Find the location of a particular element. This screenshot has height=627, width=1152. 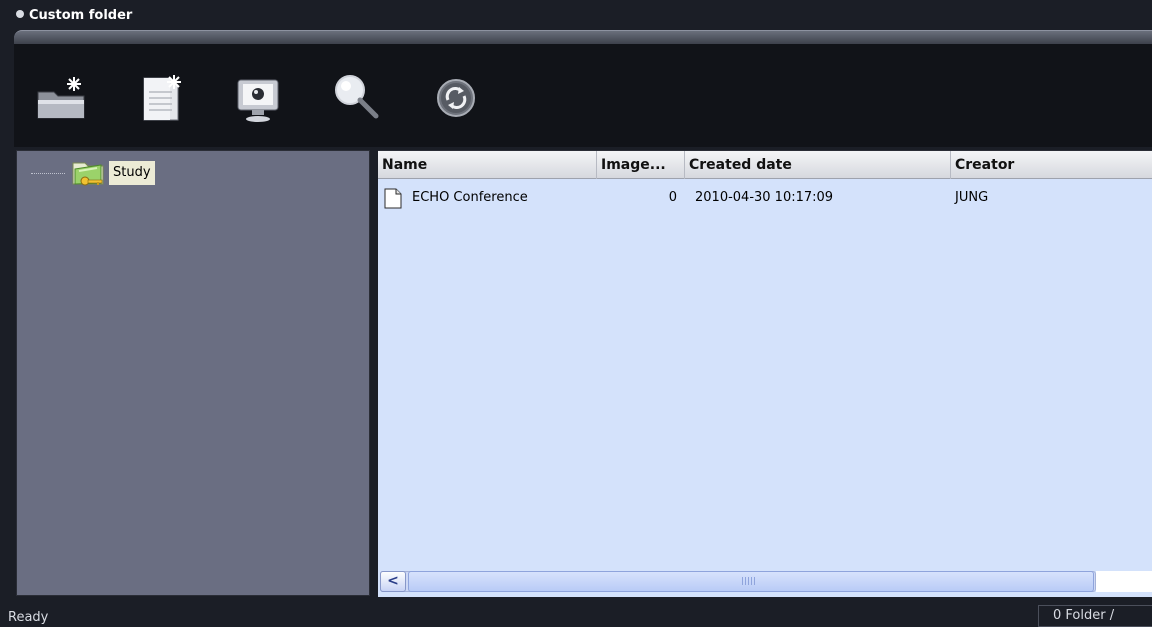

document-icon is located at coordinates (393, 198).